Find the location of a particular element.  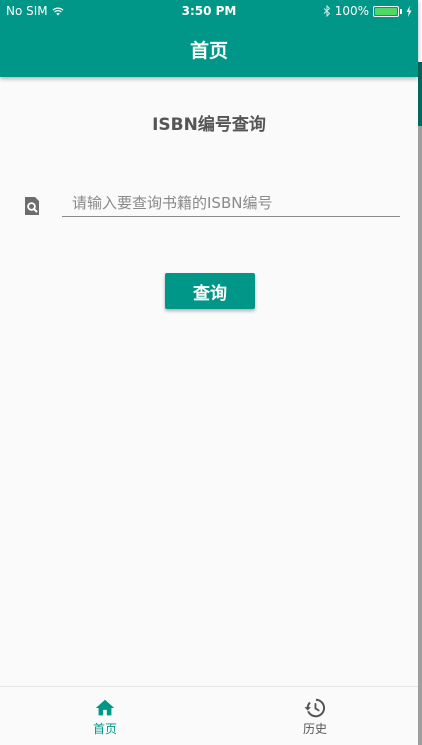

page-title: 首页 is located at coordinates (208, 51).